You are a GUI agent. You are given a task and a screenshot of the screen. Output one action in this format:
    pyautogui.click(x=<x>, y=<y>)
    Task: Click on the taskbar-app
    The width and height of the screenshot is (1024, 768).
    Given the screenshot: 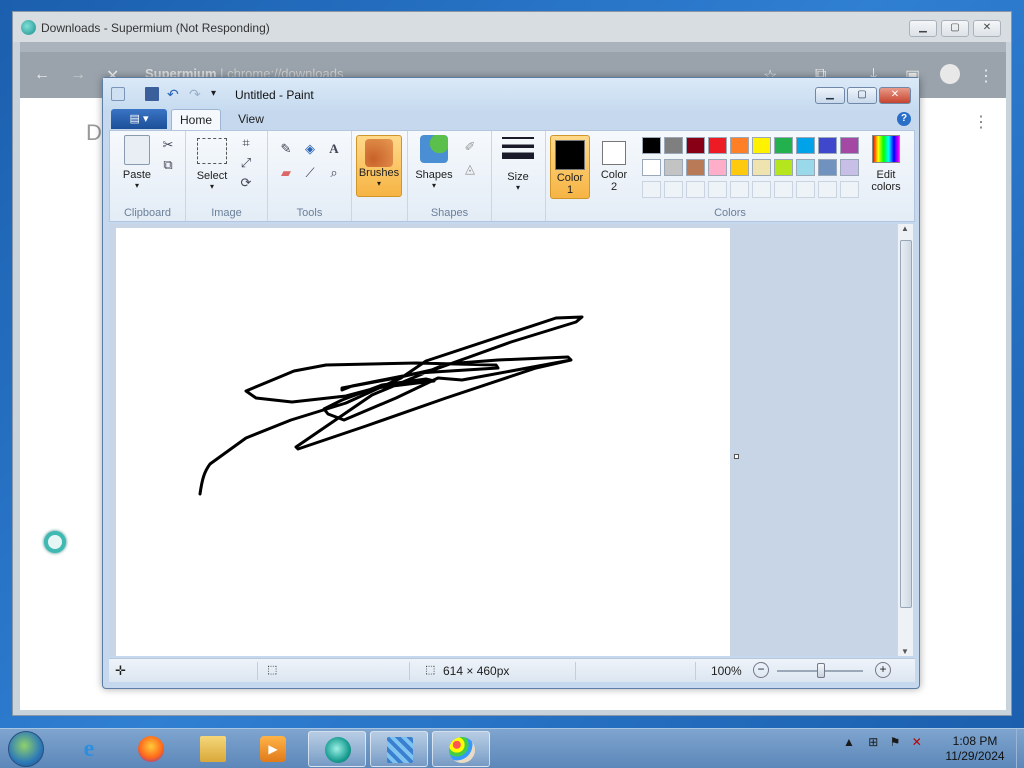 What is the action you would take?
    pyautogui.click(x=399, y=749)
    